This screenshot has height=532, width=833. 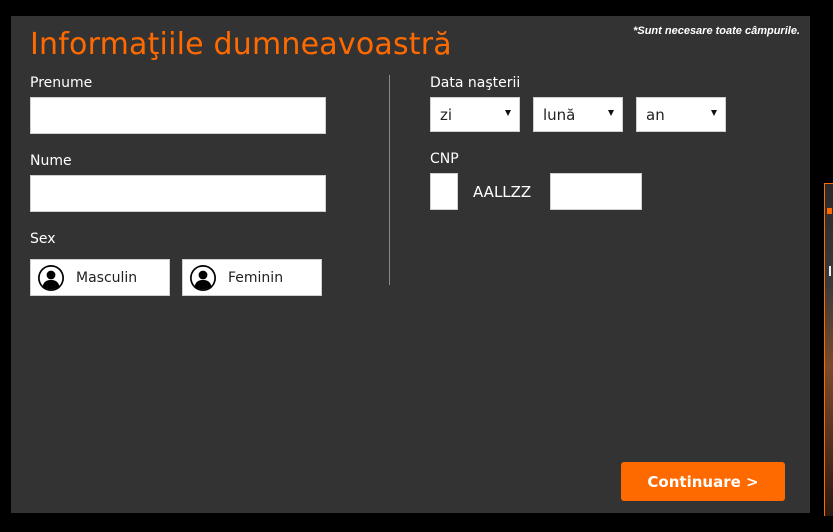 What do you see at coordinates (107, 277) in the screenshot?
I see `sex-option-male-label: Masculin` at bounding box center [107, 277].